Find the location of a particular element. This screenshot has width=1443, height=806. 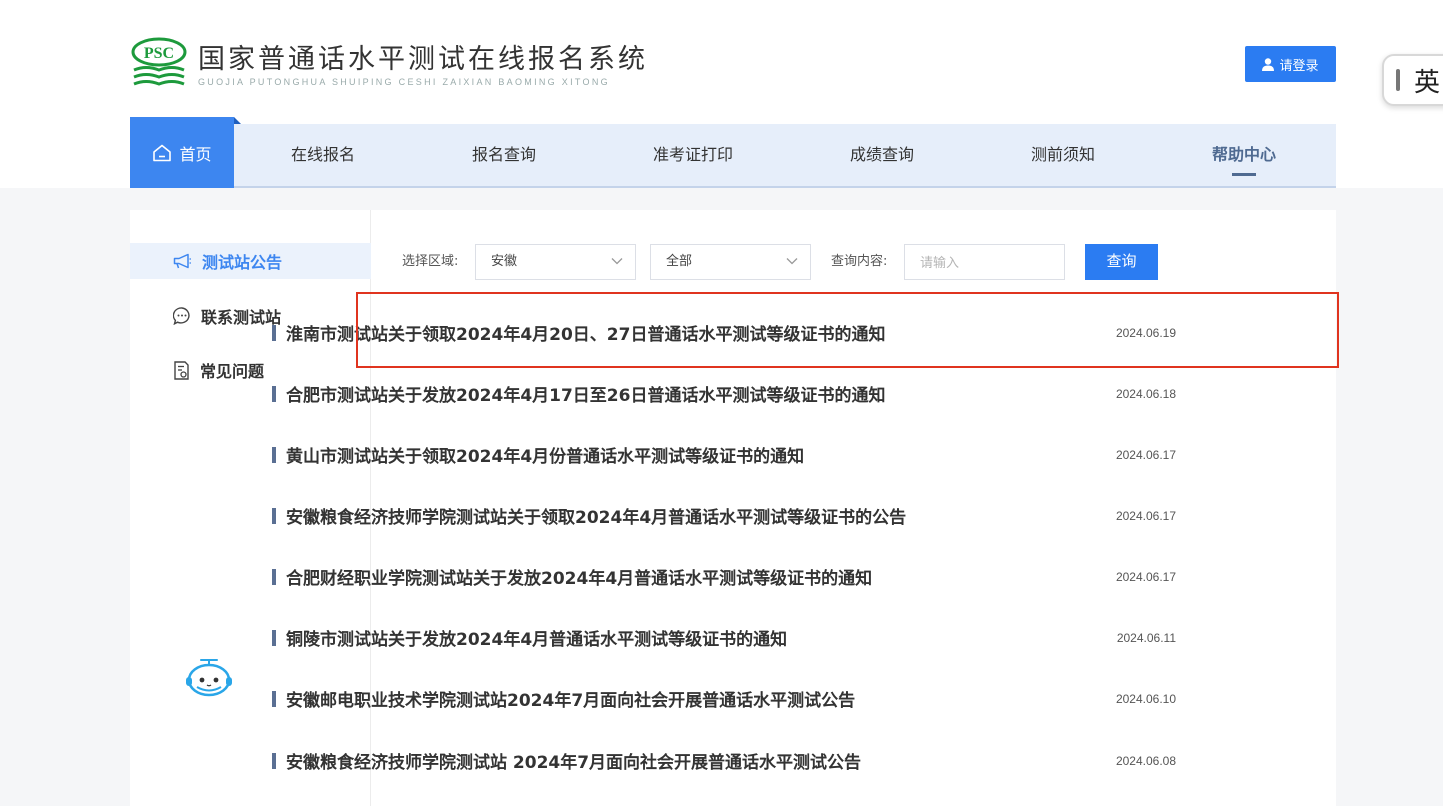

psc-logo-icon: PSC is located at coordinates (159, 65).